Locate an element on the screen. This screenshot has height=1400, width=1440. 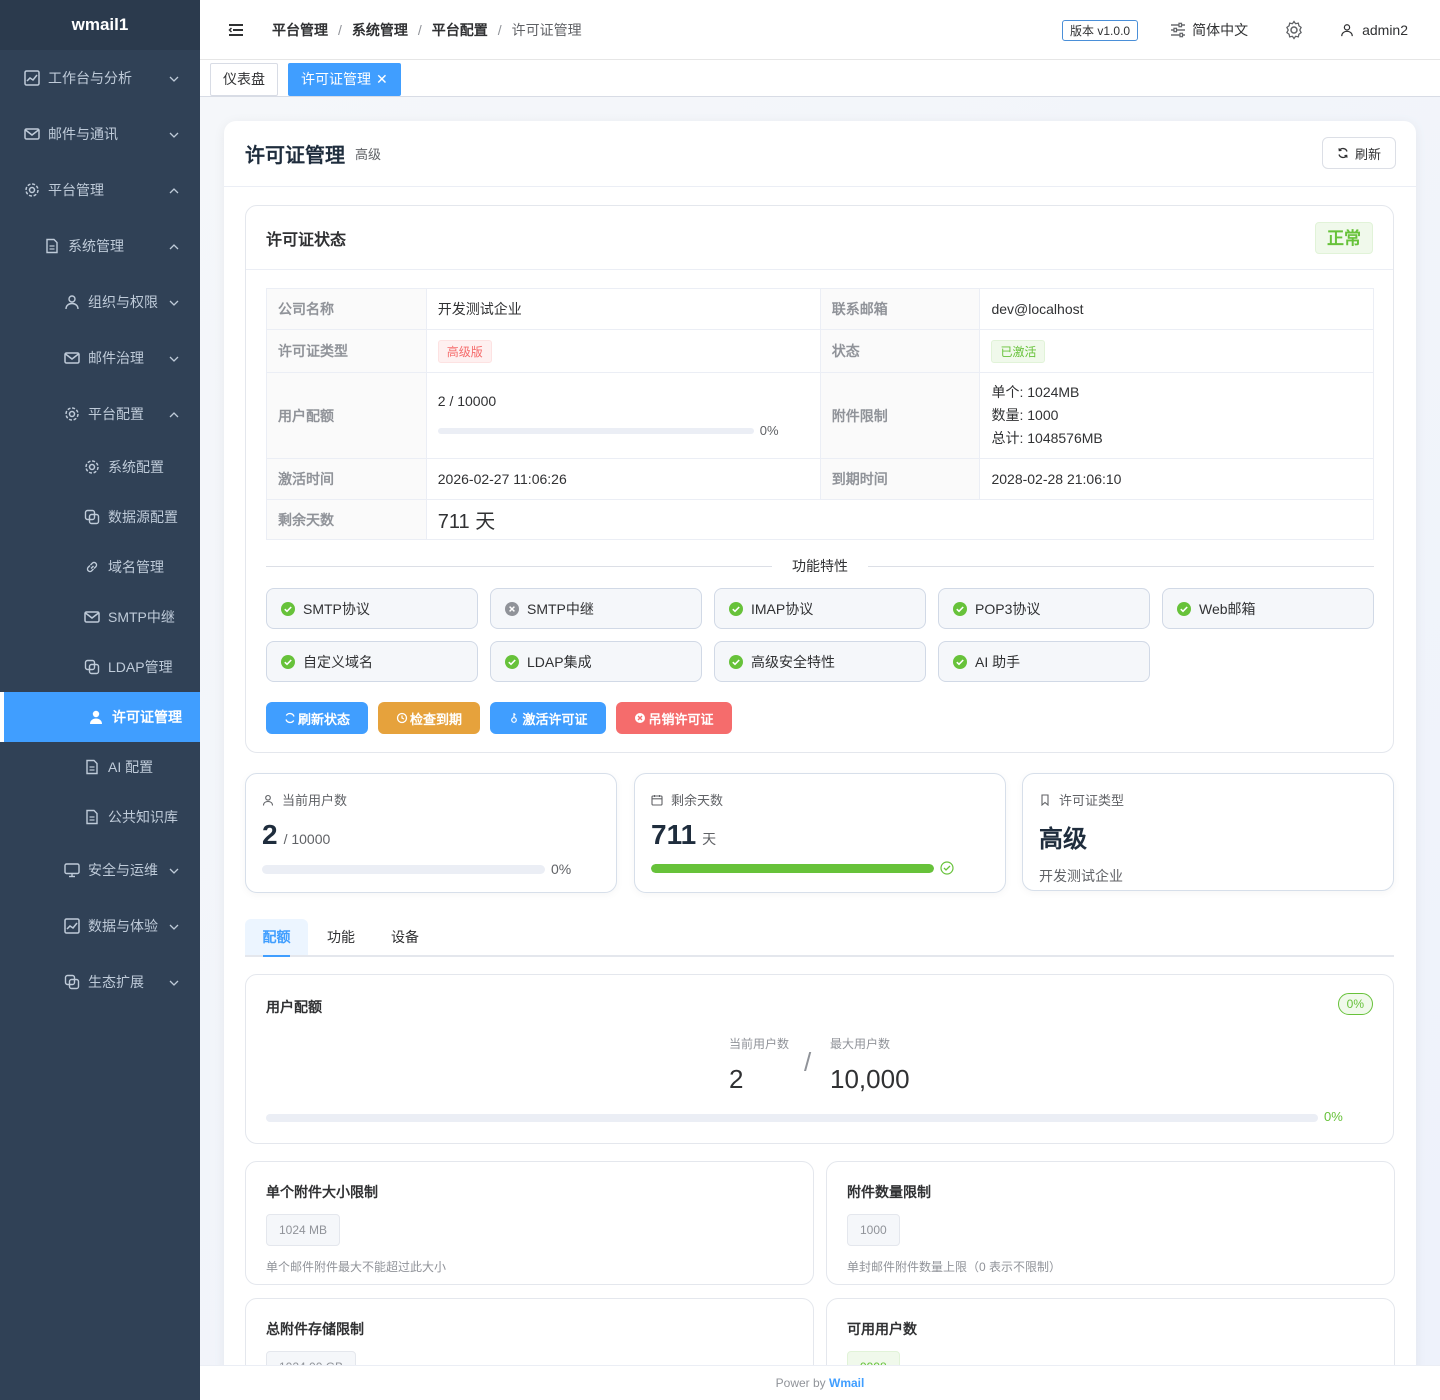
table-row: 公司名称 开发测试企业 联系邮箱 dev@localhost is located at coordinates (820, 309).